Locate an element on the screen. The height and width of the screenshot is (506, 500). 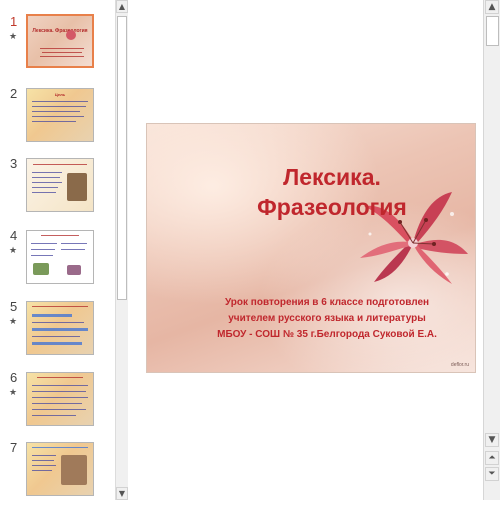
thumbnail-slide-3: 3 is located at coordinates (57, 189).